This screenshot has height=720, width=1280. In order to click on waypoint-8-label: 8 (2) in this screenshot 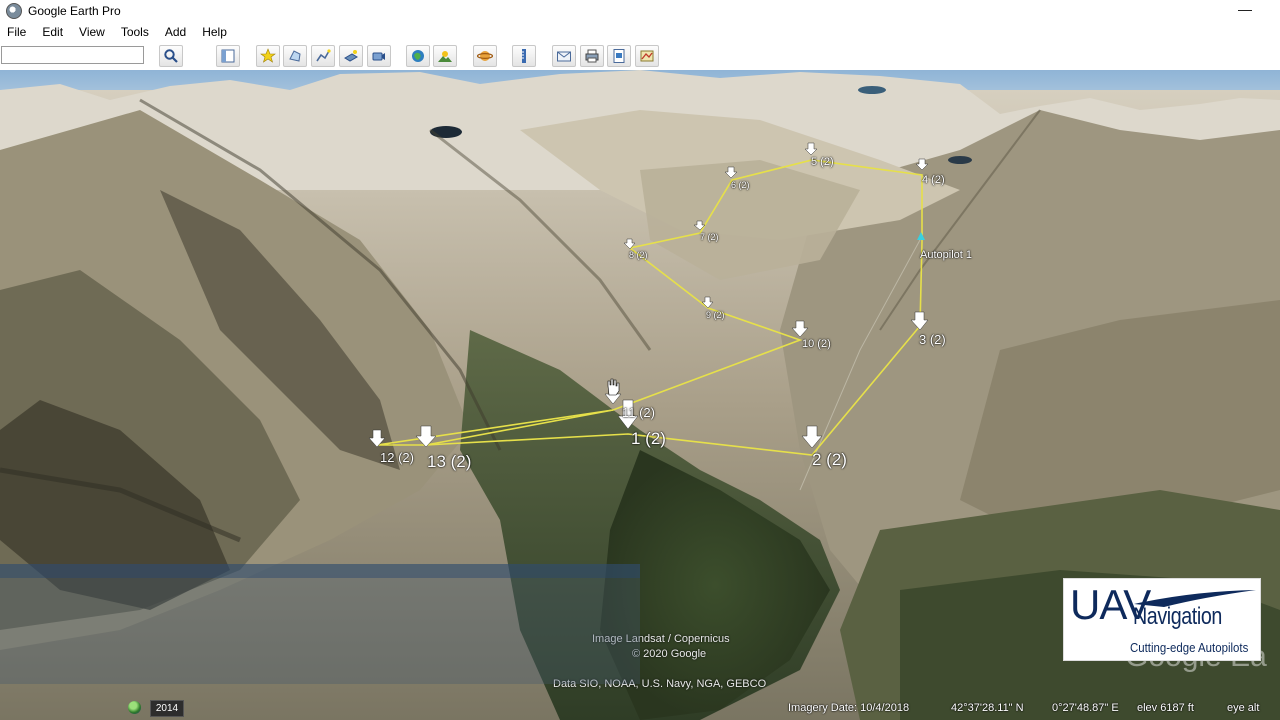, I will do `click(638, 255)`.